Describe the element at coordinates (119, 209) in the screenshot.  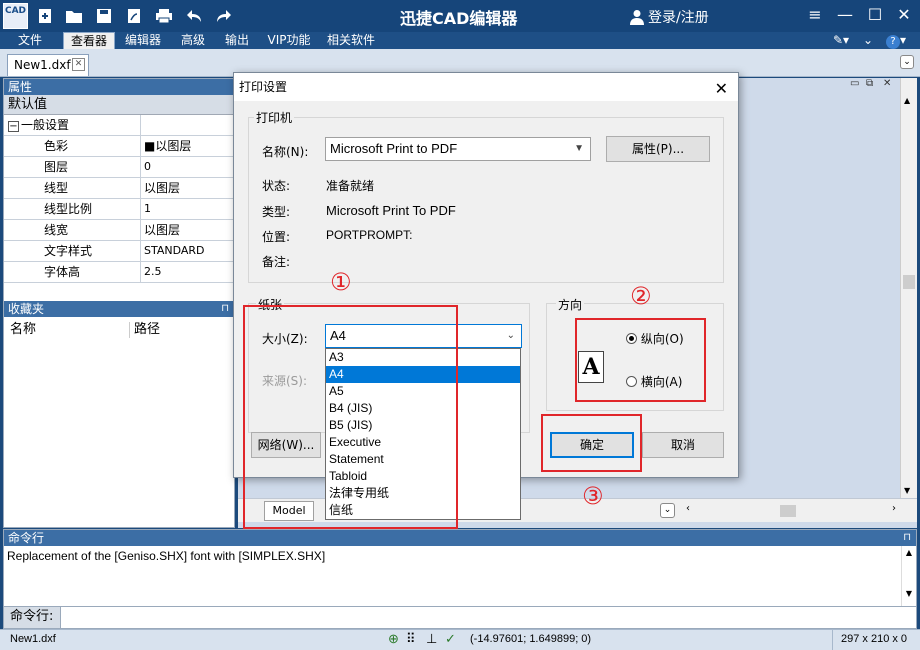
I see `property-row: 线型比例 1` at that location.